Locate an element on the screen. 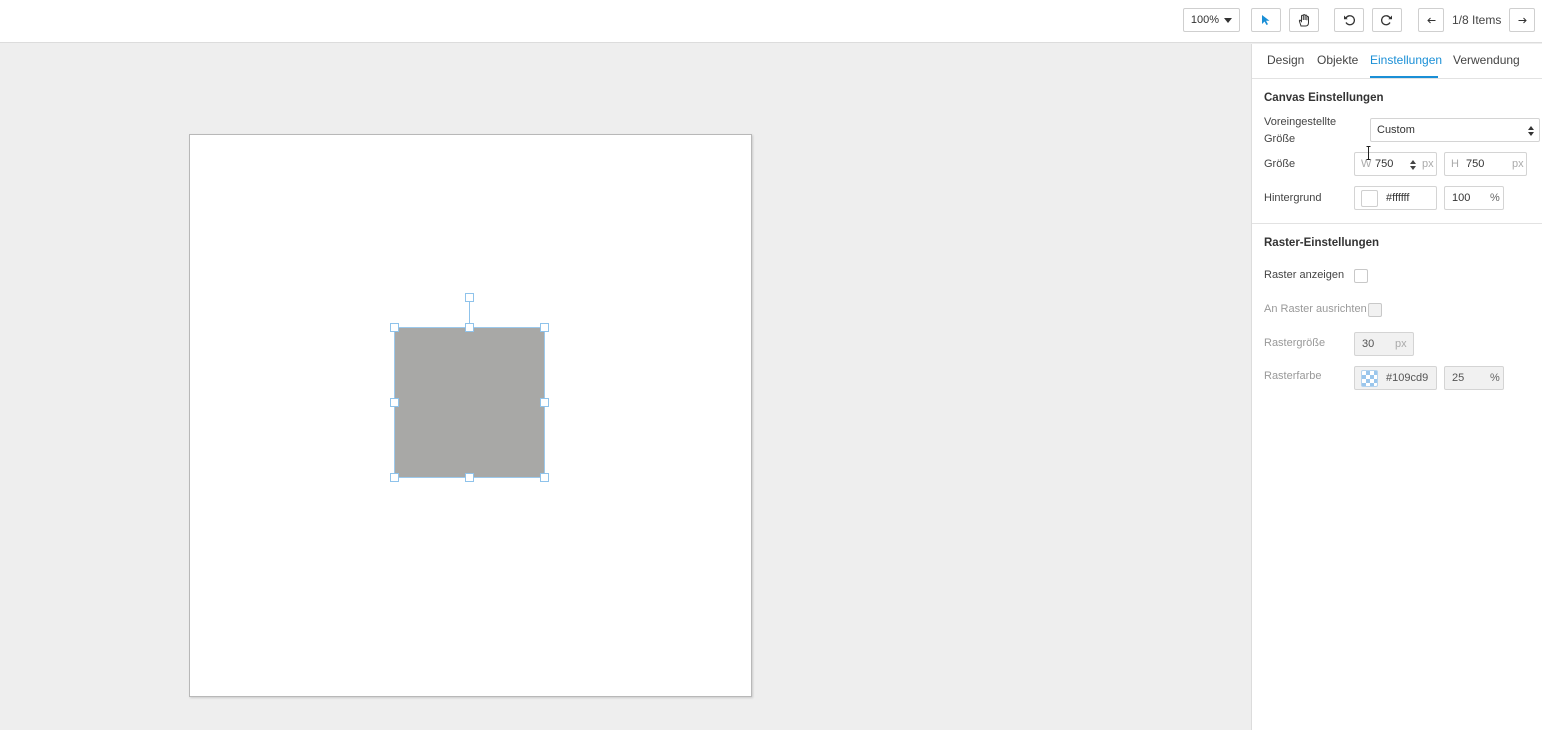  background-color-swatch is located at coordinates (1369, 198).